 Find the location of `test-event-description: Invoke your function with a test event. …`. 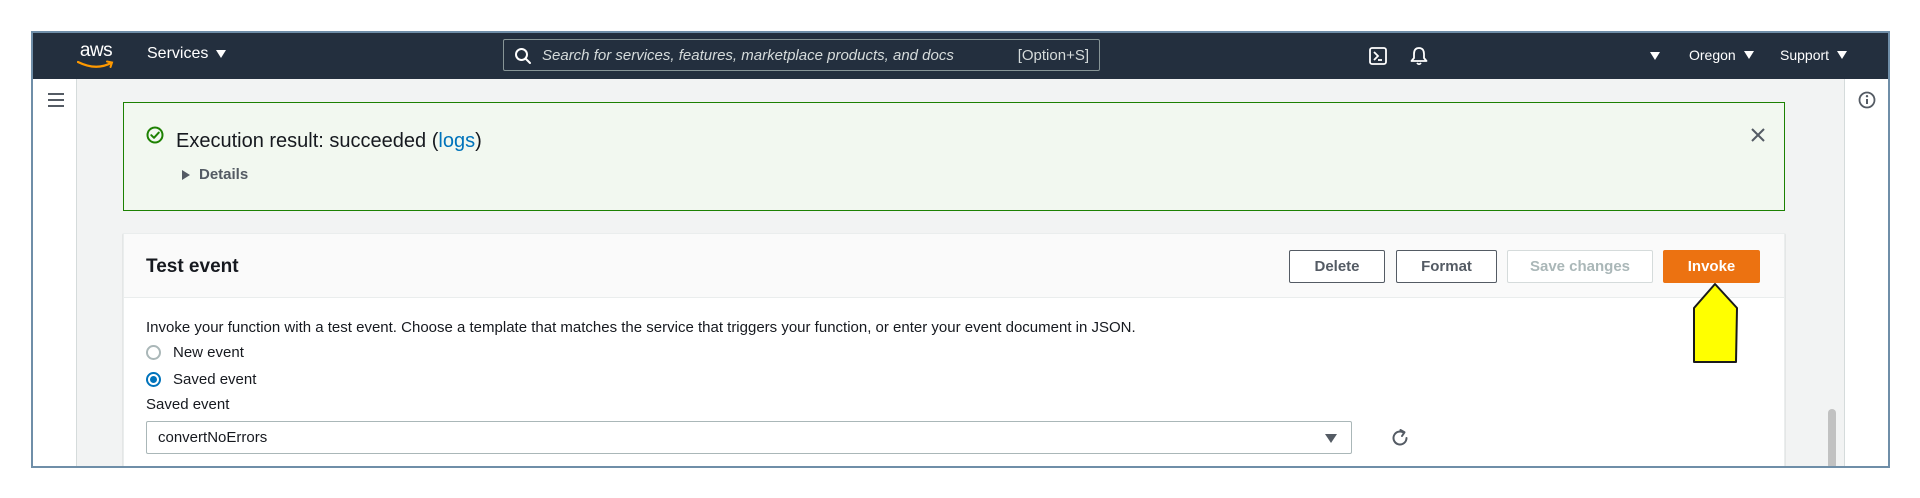

test-event-description: Invoke your function with a test event. … is located at coordinates (641, 327).